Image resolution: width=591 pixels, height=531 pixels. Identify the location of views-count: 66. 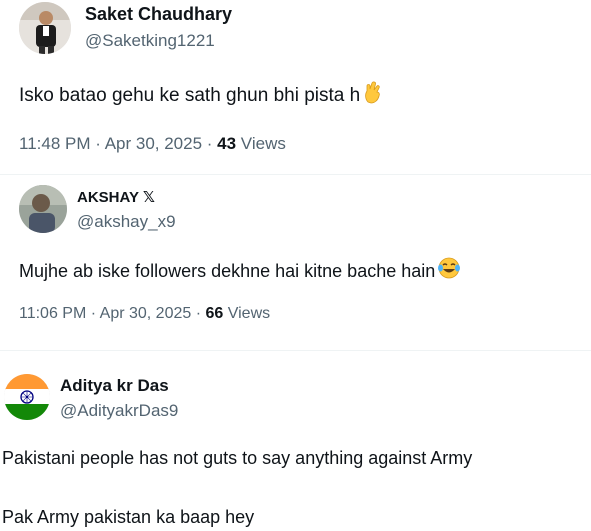
(214, 313).